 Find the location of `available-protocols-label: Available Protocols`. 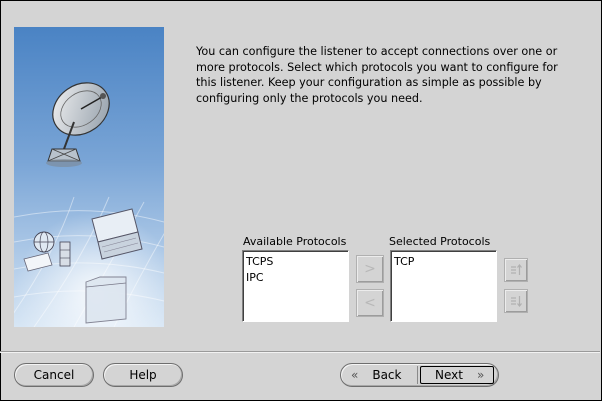

available-protocols-label: Available Protocols is located at coordinates (295, 241).